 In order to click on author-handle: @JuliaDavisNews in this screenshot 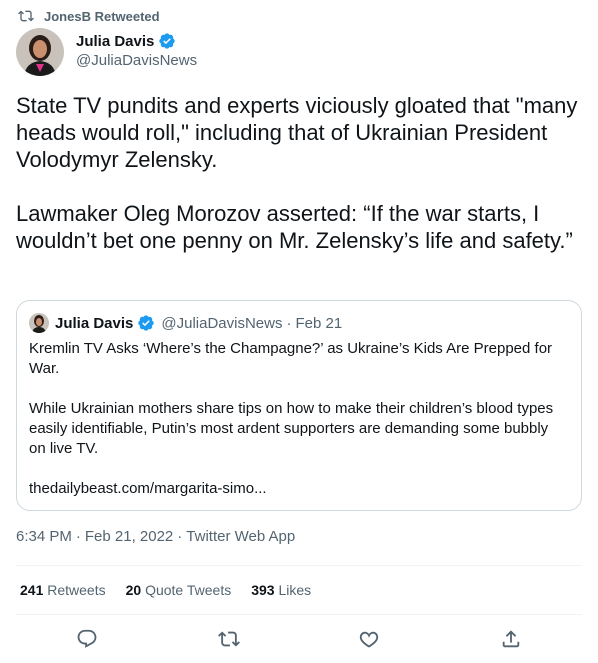, I will do `click(136, 60)`.